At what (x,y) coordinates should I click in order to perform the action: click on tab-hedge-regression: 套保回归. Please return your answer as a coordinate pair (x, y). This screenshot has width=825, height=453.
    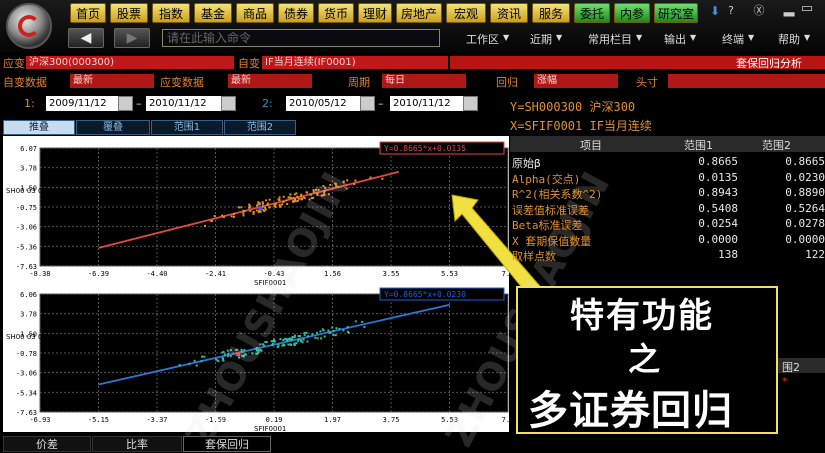
    Looking at the image, I should click on (227, 444).